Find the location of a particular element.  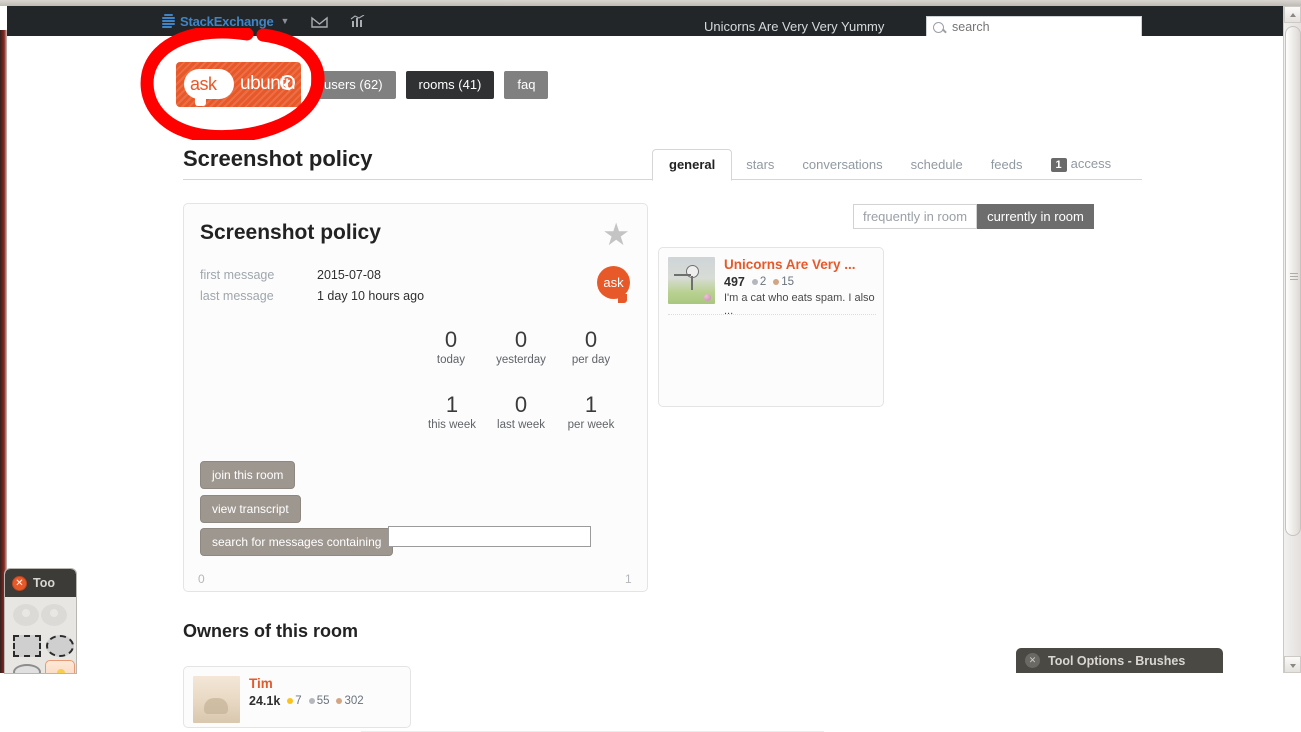

user-reputation-row: 497 2 15 is located at coordinates (800, 282).